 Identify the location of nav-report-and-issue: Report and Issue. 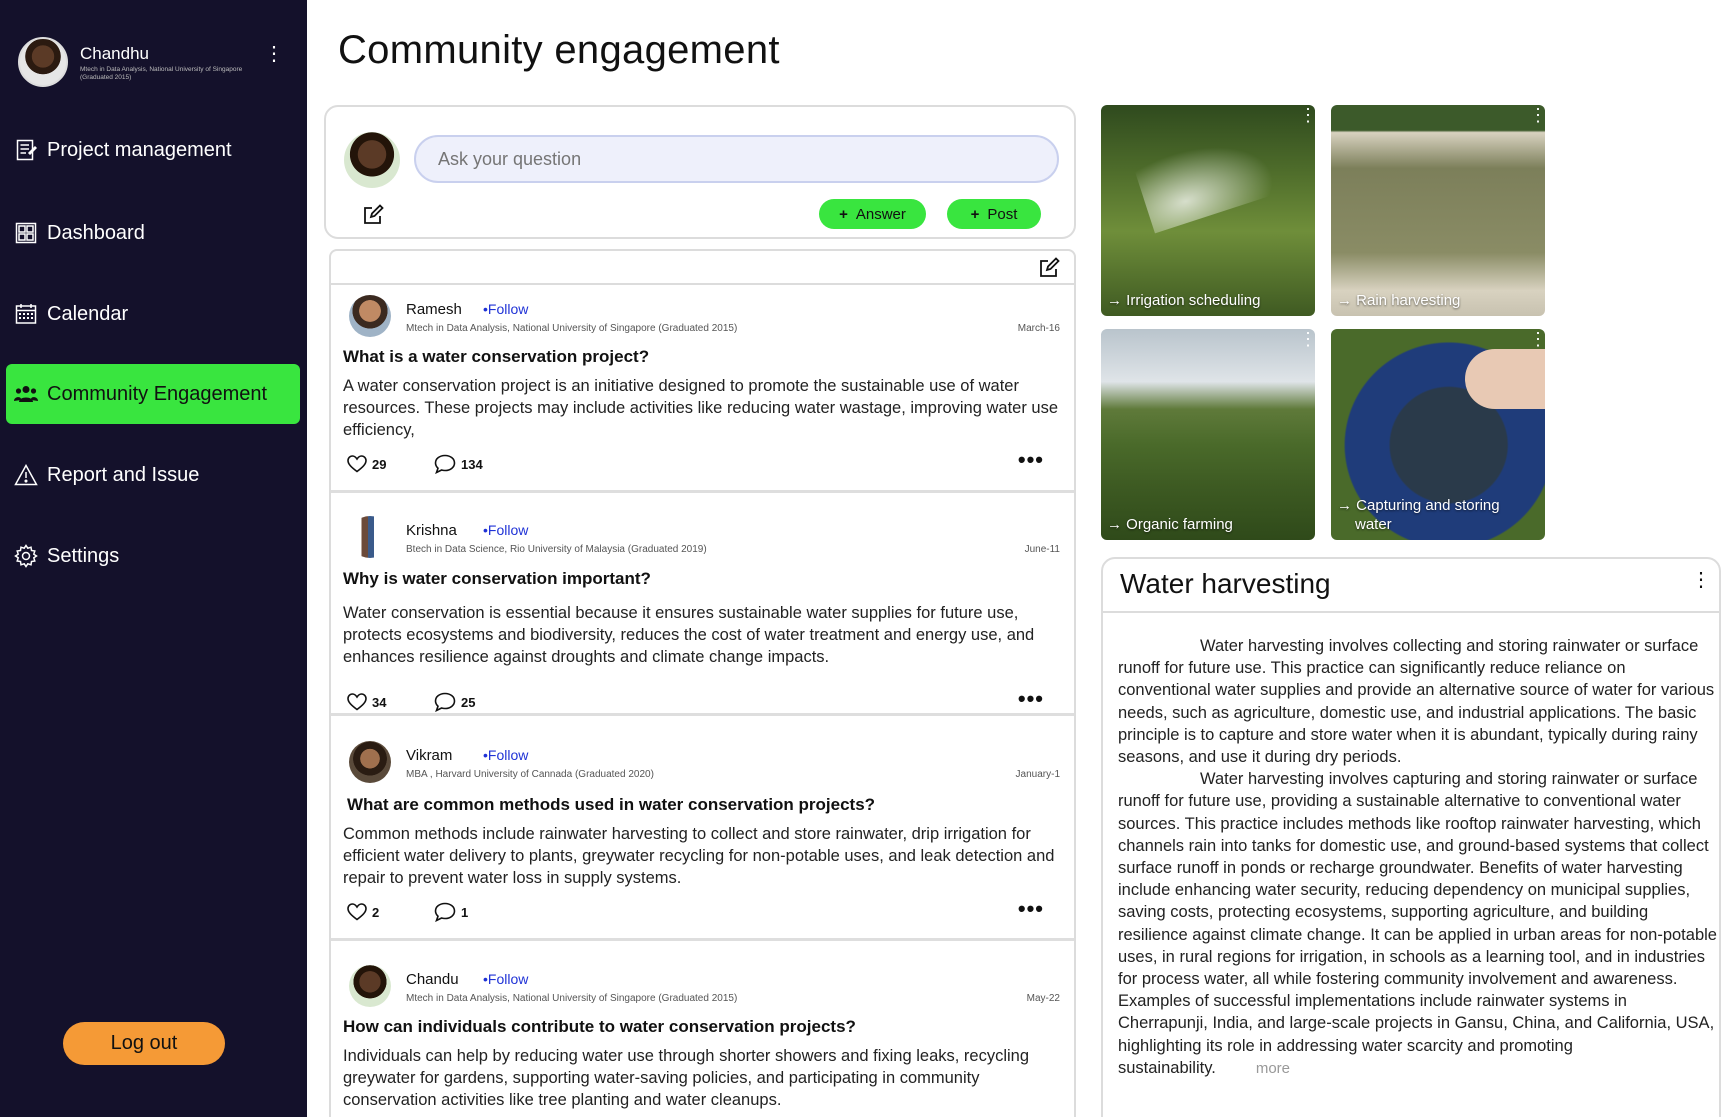
(153, 475).